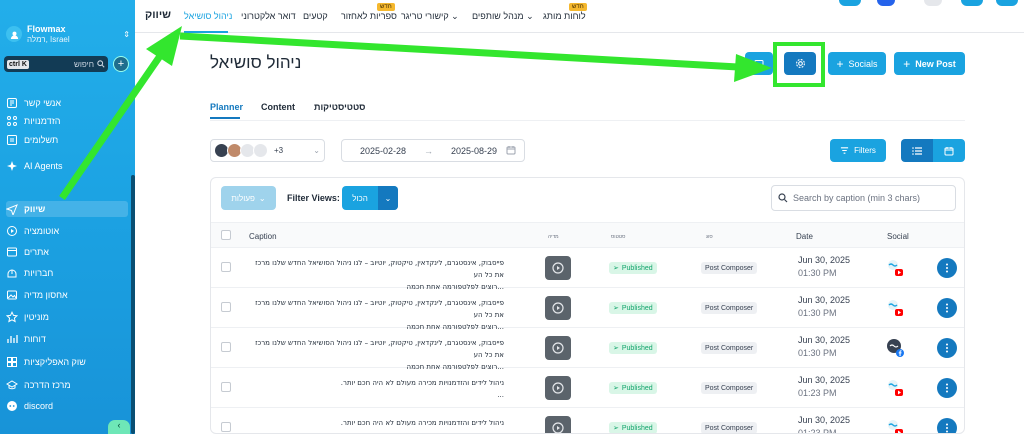 The height and width of the screenshot is (434, 1024). I want to click on sidebar-item-reports: דוחות, so click(67, 339).